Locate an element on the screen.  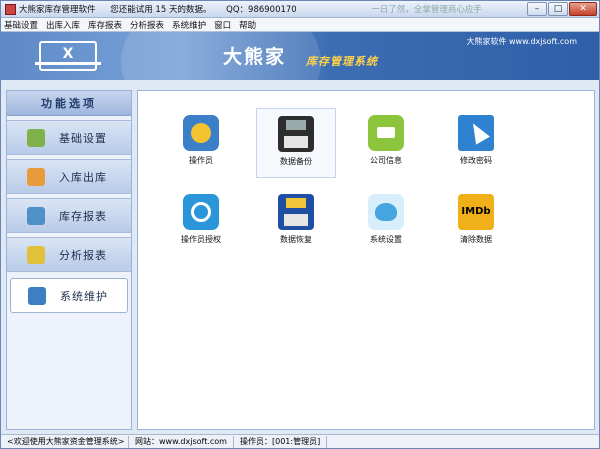
tile-operator-authorize: 操作员授权 is located at coordinates (201, 222).